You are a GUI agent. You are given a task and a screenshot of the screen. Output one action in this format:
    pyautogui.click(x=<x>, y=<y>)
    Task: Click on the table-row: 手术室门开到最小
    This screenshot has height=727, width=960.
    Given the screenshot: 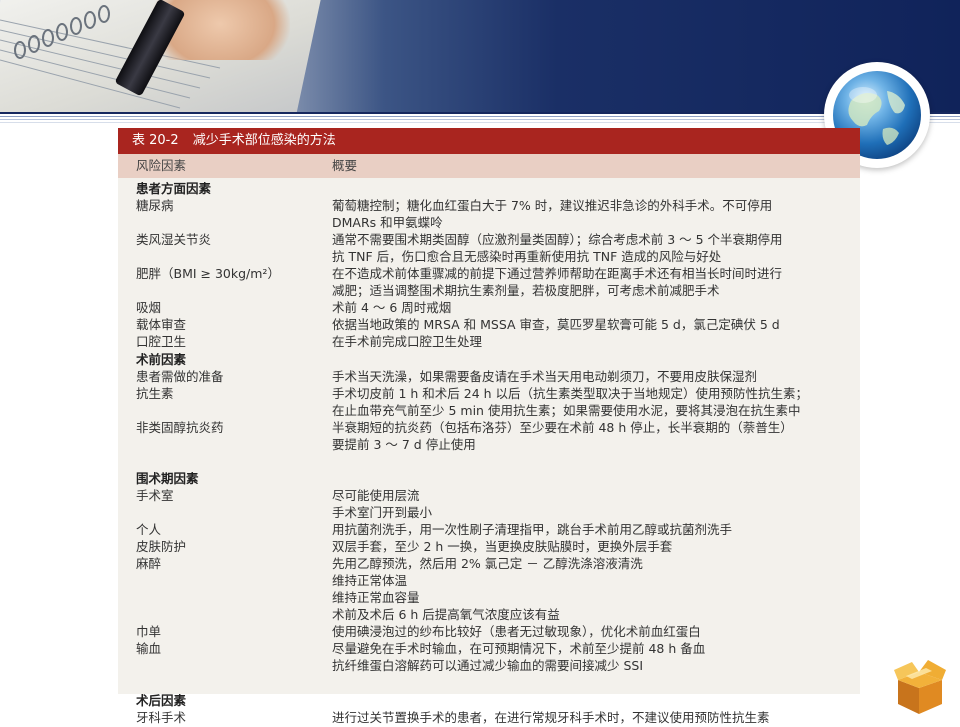 What is the action you would take?
    pyautogui.click(x=489, y=513)
    